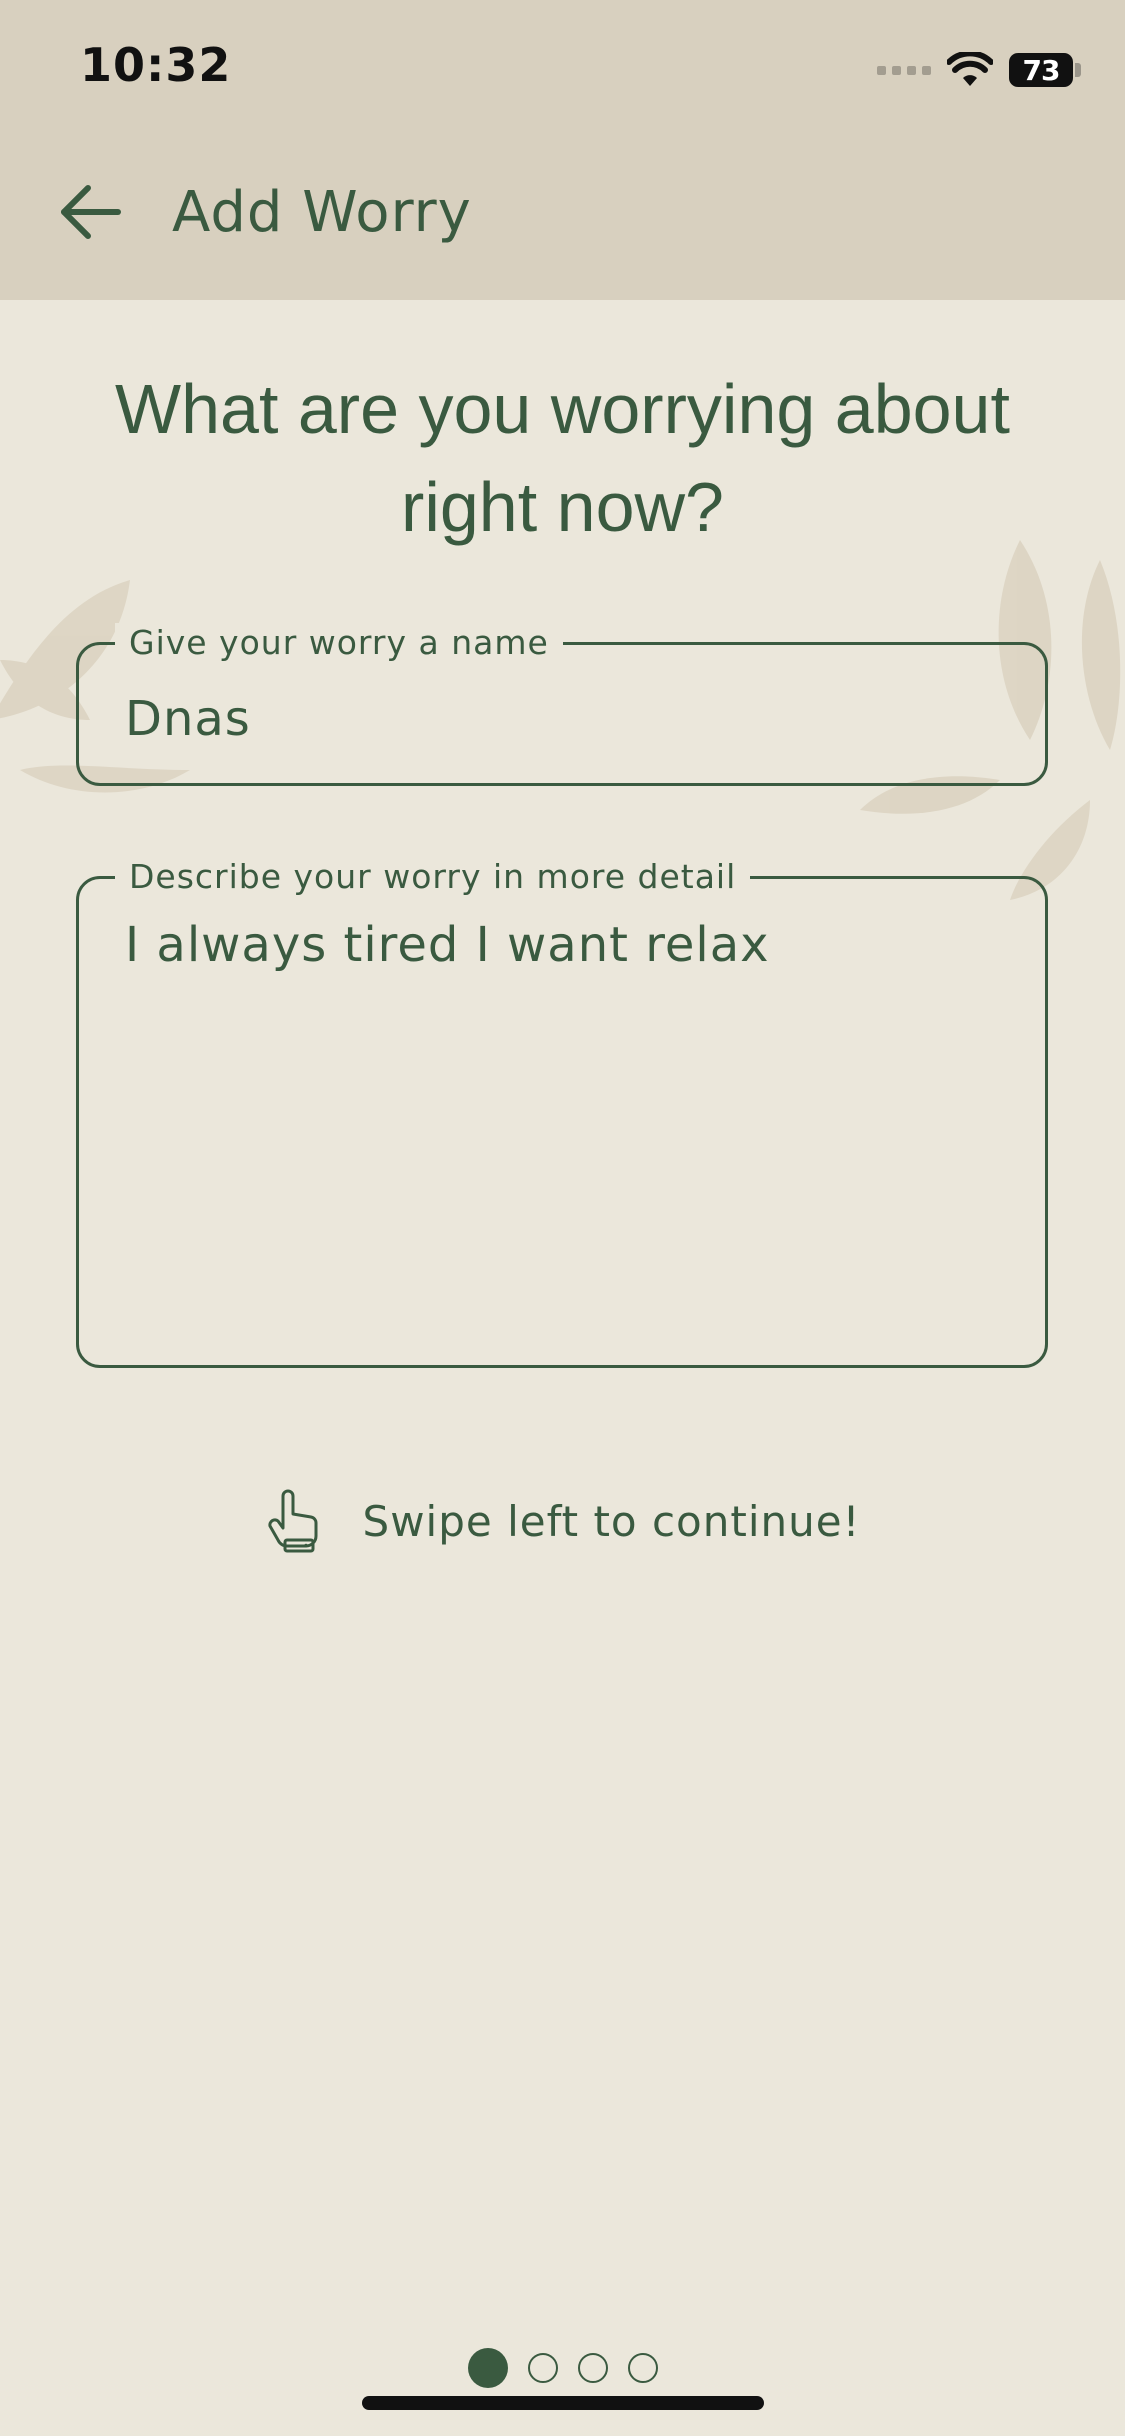 This screenshot has width=1125, height=2436. What do you see at coordinates (487, 2368) in the screenshot?
I see `page-dot-active` at bounding box center [487, 2368].